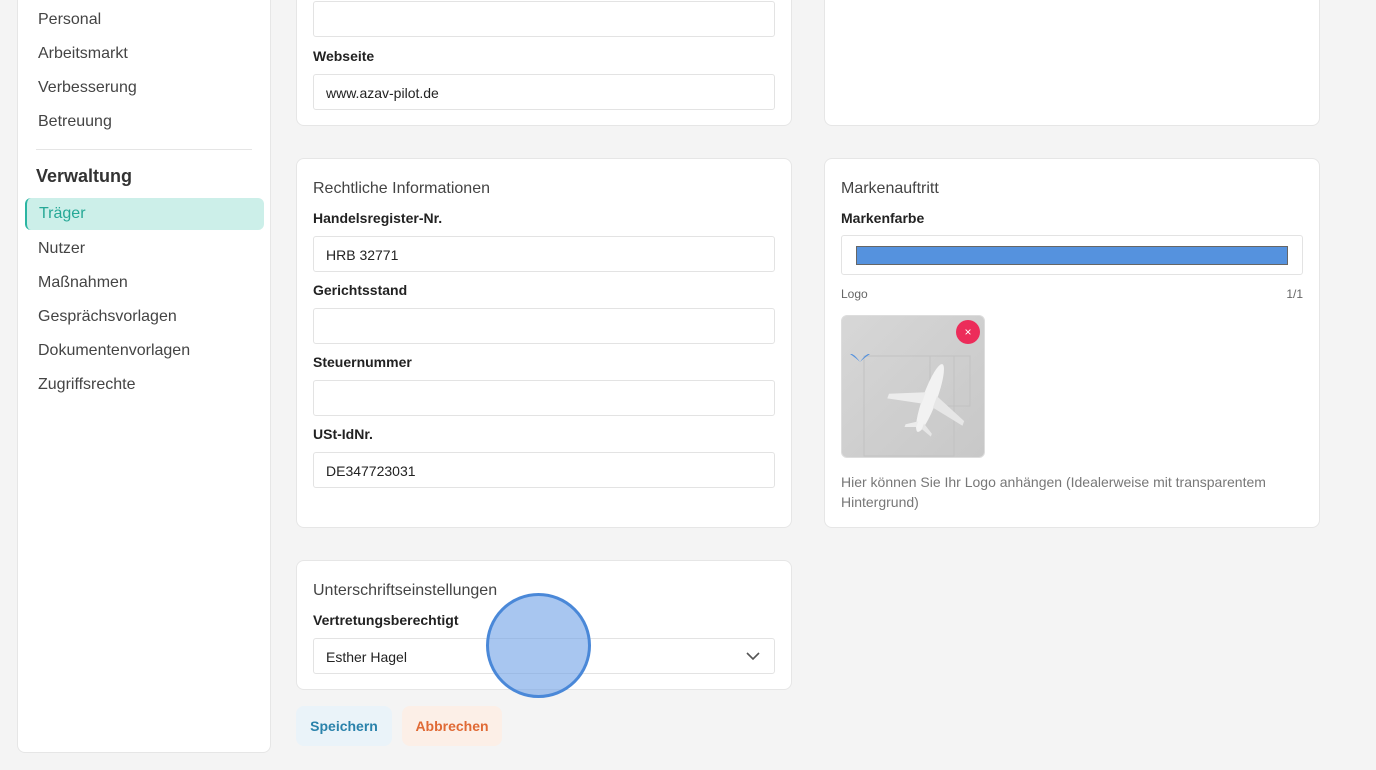 Image resolution: width=1376 pixels, height=770 pixels. Describe the element at coordinates (75, 122) in the screenshot. I see `sidebar-item-betreuung: Betreuung` at that location.